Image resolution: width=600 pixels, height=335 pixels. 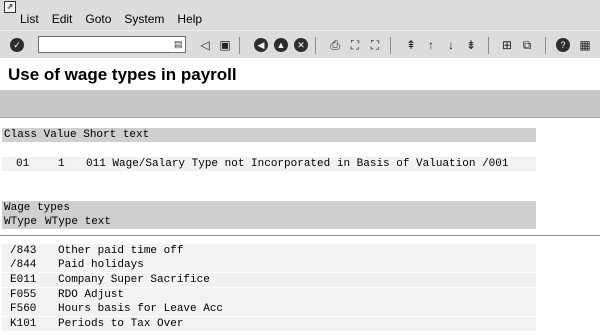 What do you see at coordinates (134, 280) in the screenshot?
I see `wtype-text: Company Super Sacrifice` at bounding box center [134, 280].